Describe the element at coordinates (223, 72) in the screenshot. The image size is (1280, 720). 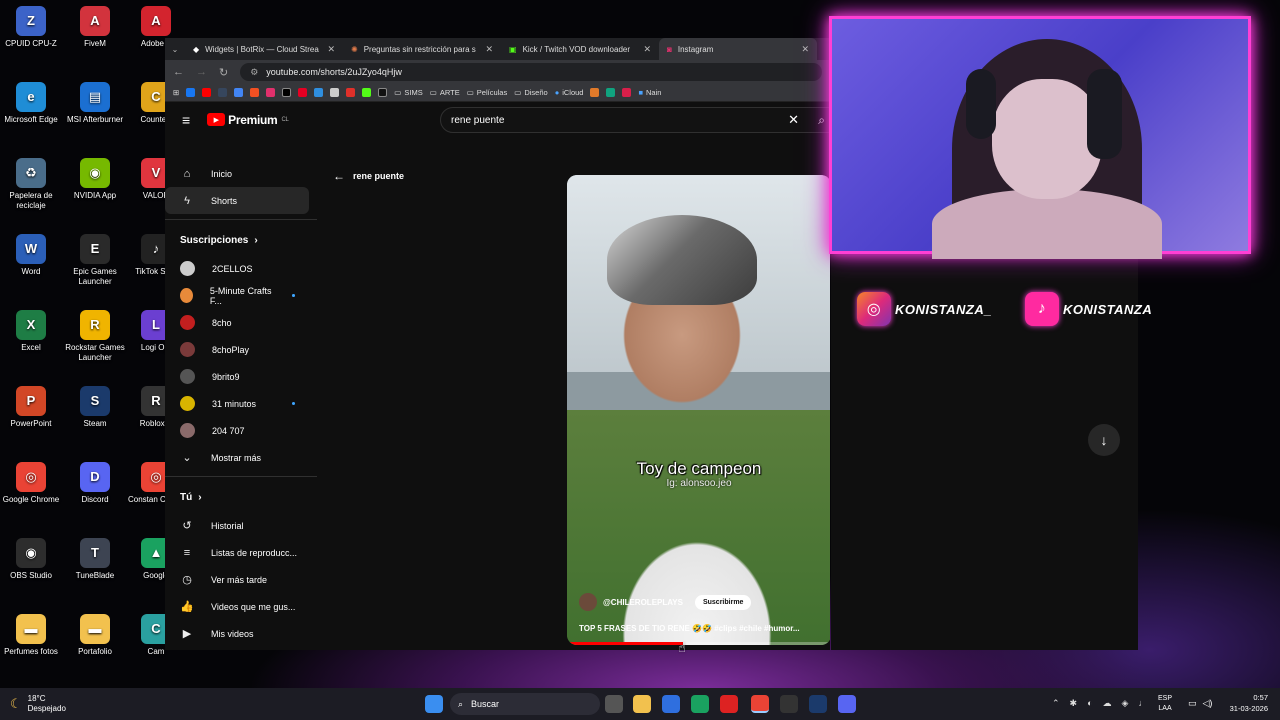
I see `reload-icon: ↻` at that location.